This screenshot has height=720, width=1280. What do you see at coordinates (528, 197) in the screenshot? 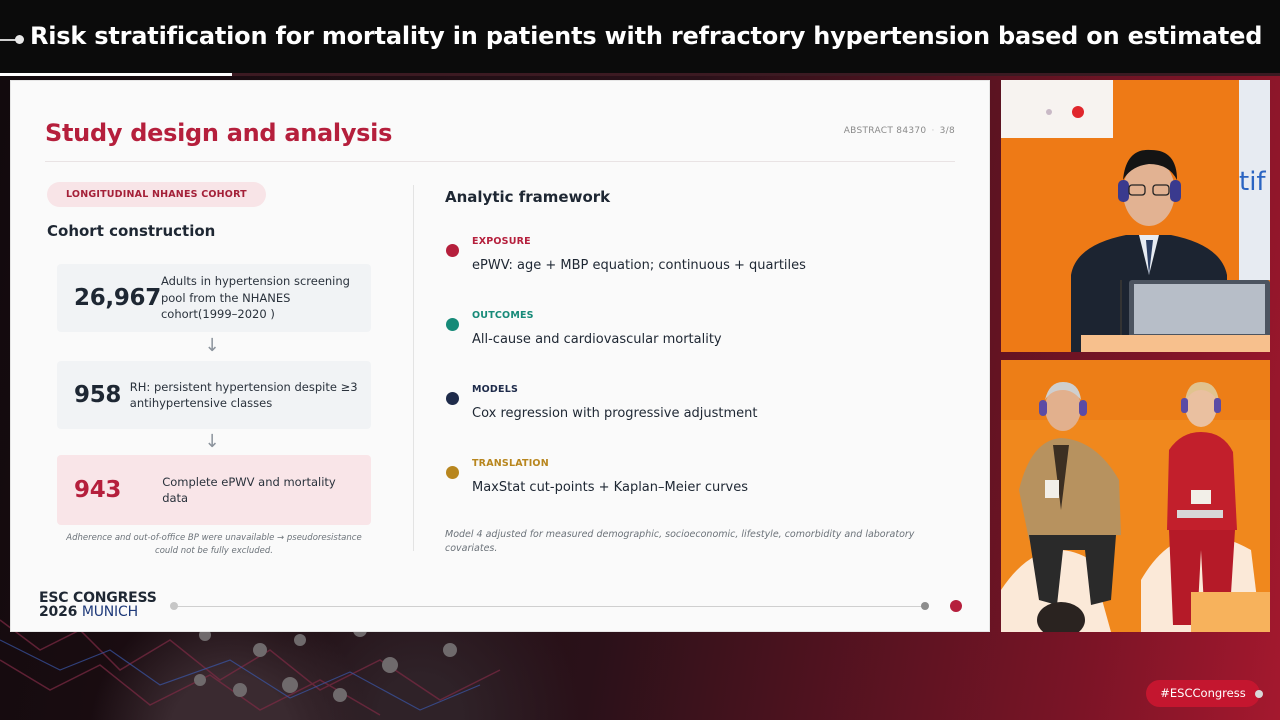
I see `framework-heading: Analytic framework` at bounding box center [528, 197].